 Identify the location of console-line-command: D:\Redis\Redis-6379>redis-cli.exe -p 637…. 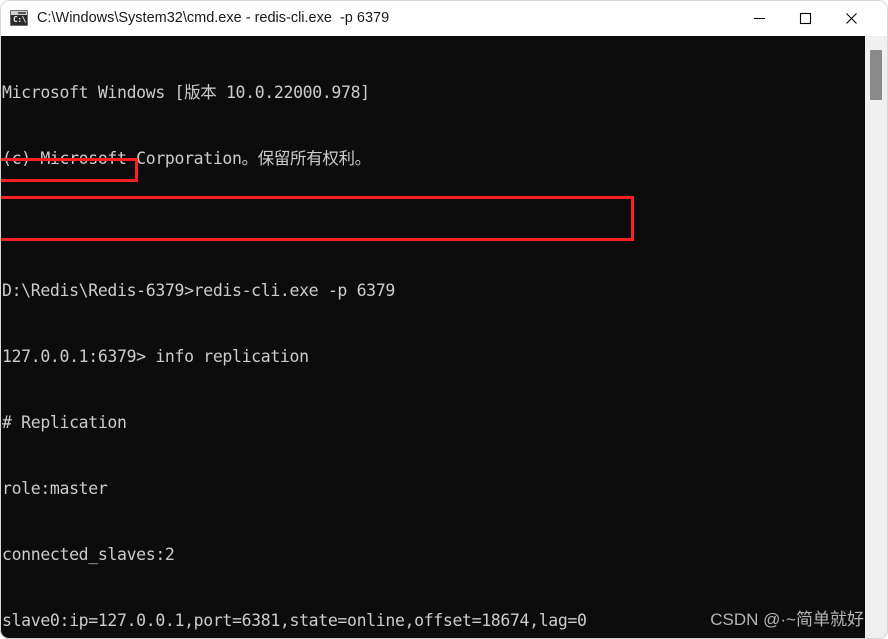
(198, 290).